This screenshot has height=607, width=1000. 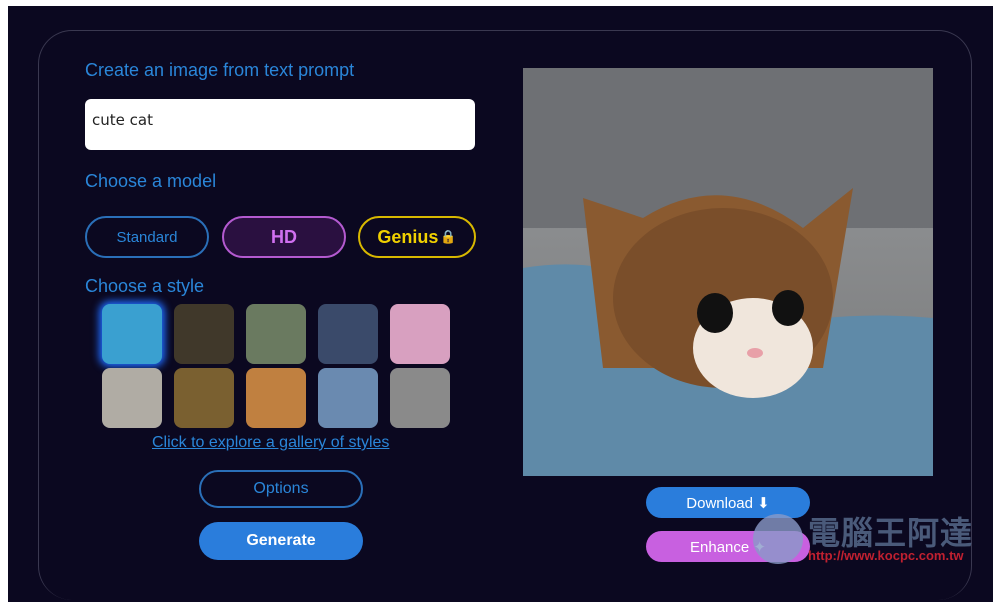 I want to click on prompt-input: cute cat, so click(x=280, y=124).